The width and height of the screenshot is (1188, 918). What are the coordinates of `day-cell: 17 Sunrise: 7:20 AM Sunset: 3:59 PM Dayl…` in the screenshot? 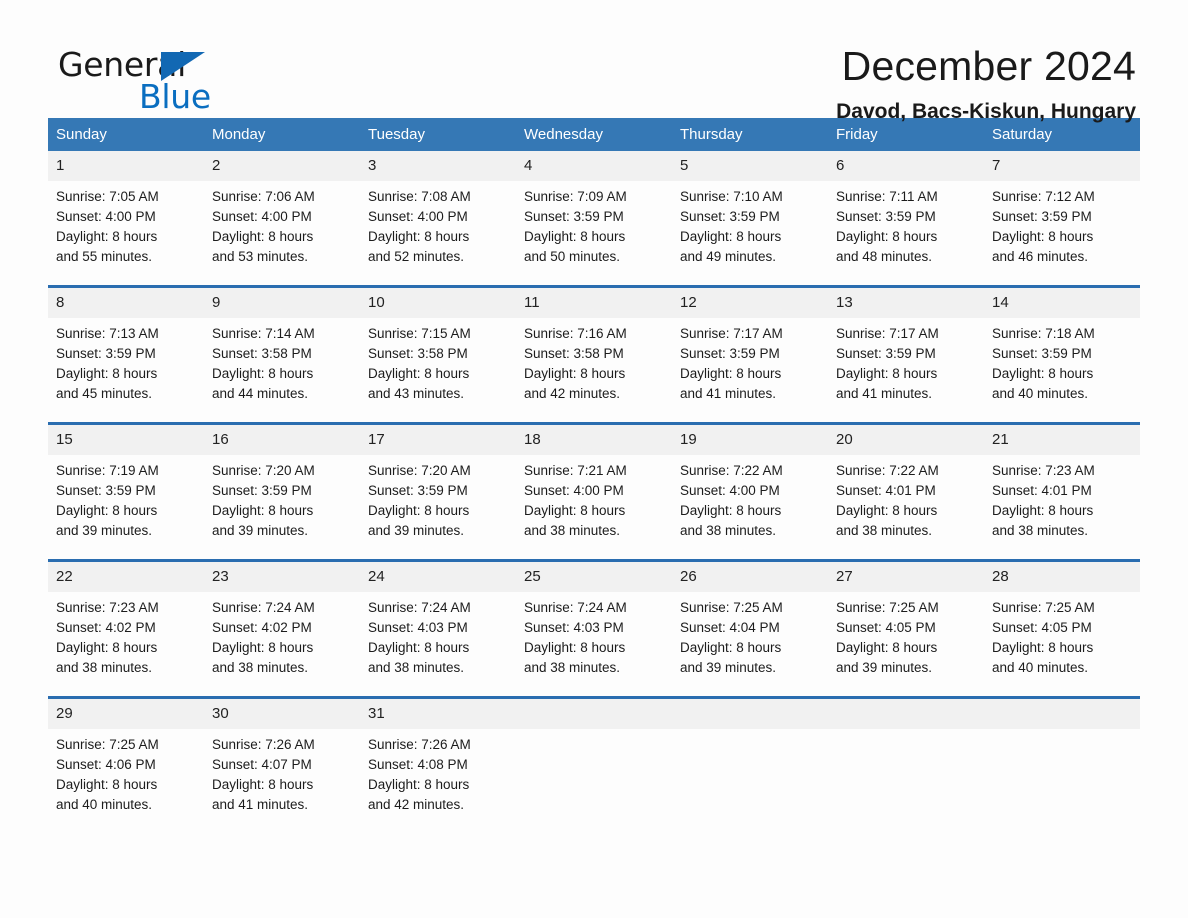 It's located at (438, 491).